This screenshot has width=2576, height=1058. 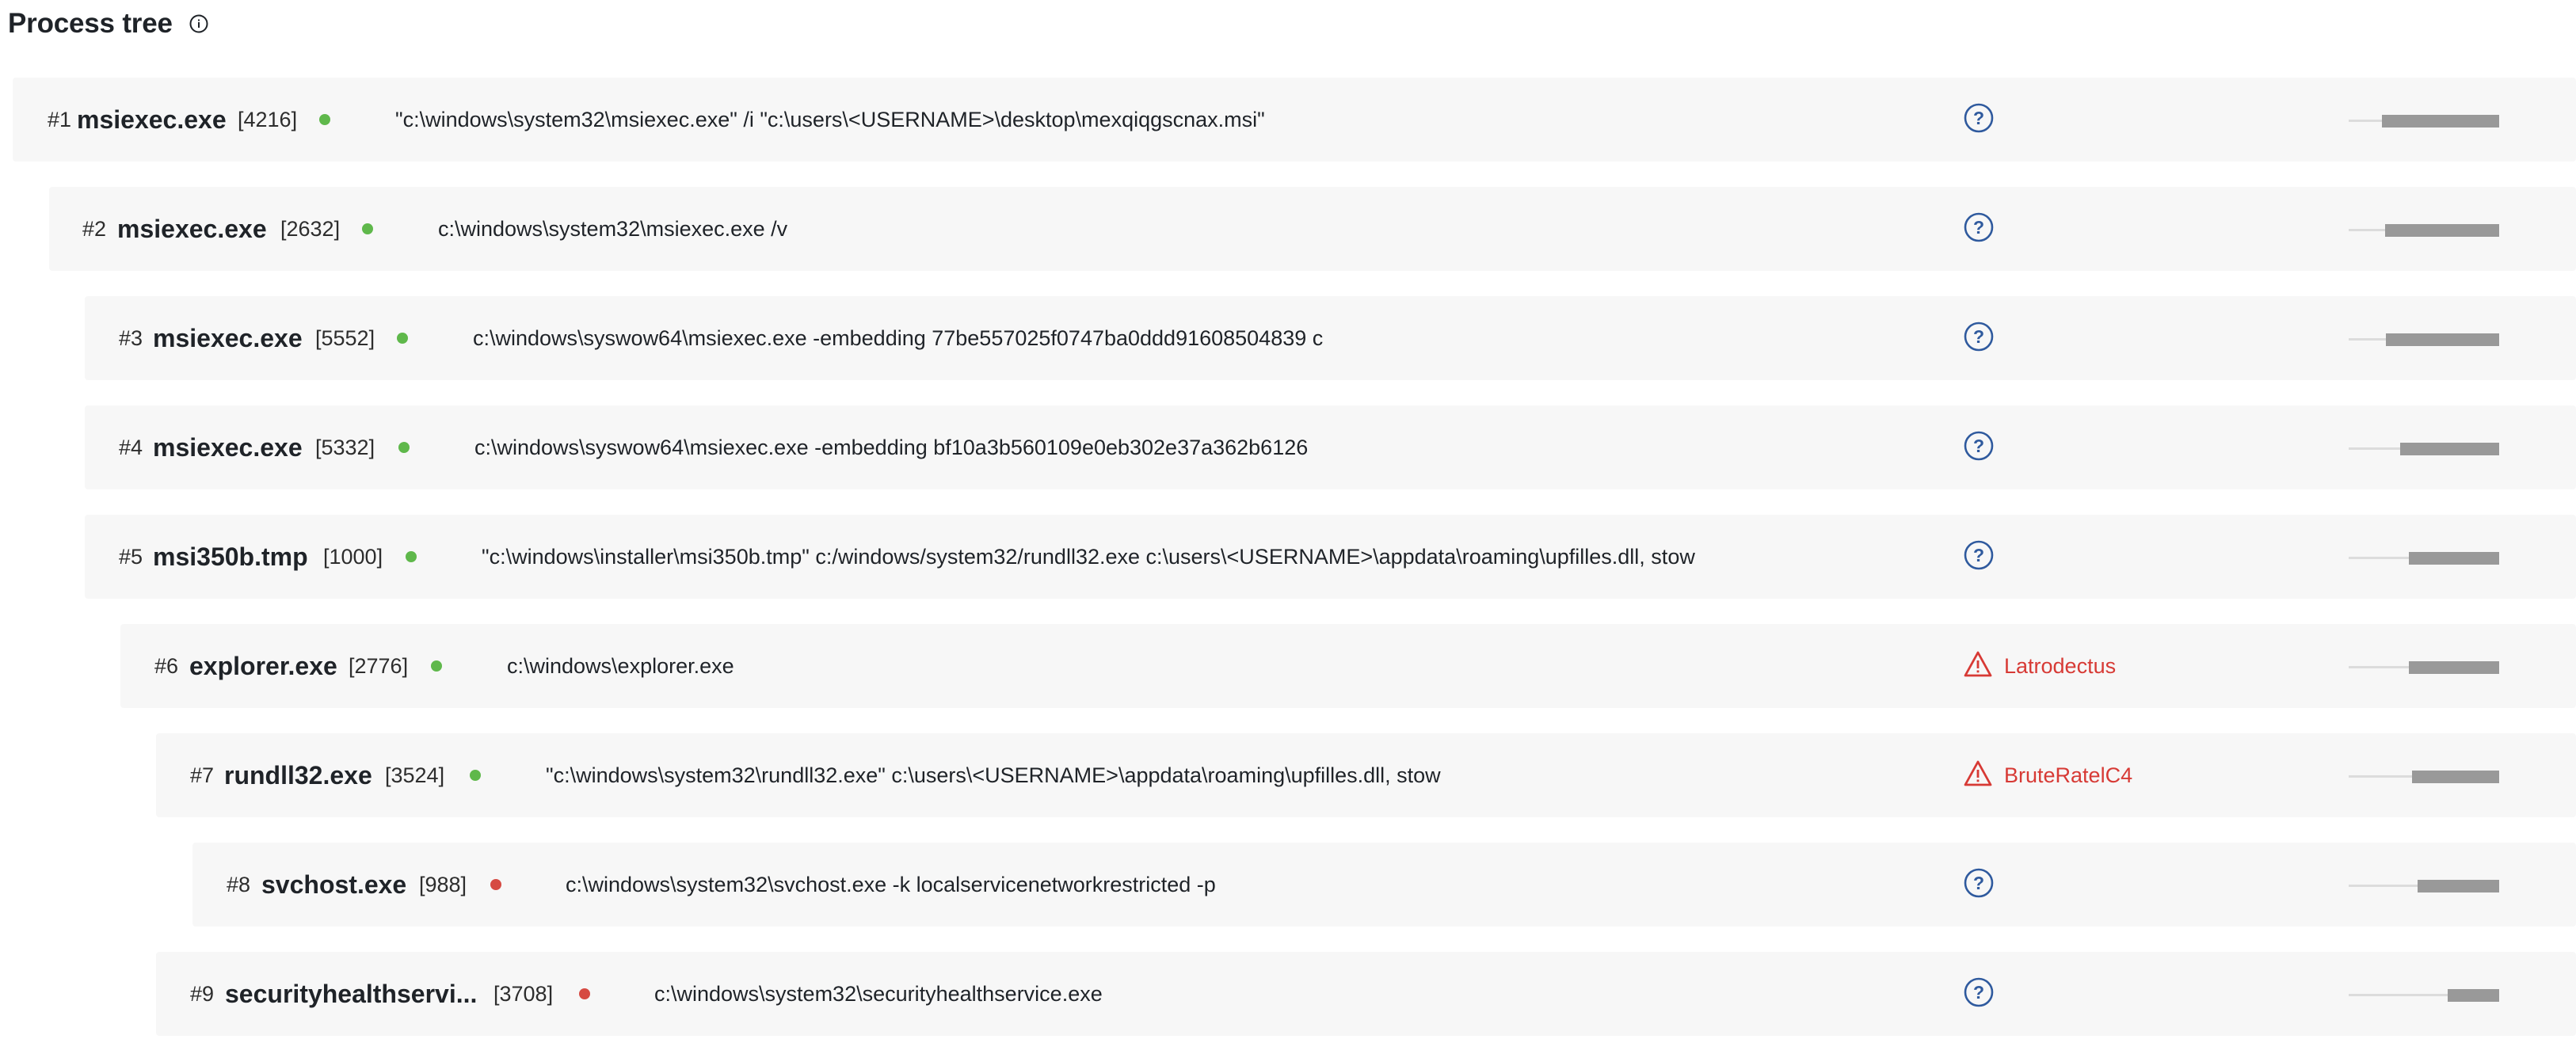 What do you see at coordinates (523, 993) in the screenshot?
I see `process-pid: [3708]` at bounding box center [523, 993].